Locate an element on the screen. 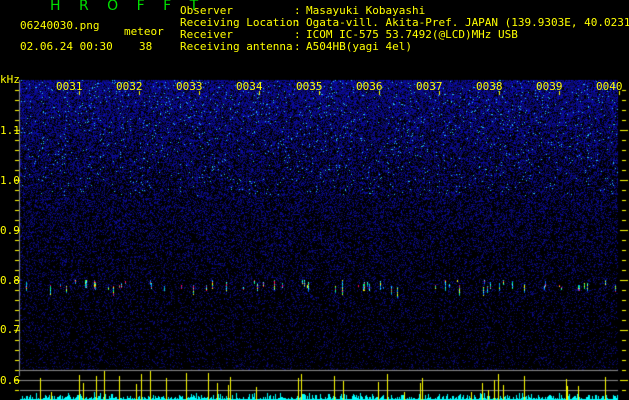 This screenshot has width=629, height=400. time-tick-label: 0038 is located at coordinates (489, 86).